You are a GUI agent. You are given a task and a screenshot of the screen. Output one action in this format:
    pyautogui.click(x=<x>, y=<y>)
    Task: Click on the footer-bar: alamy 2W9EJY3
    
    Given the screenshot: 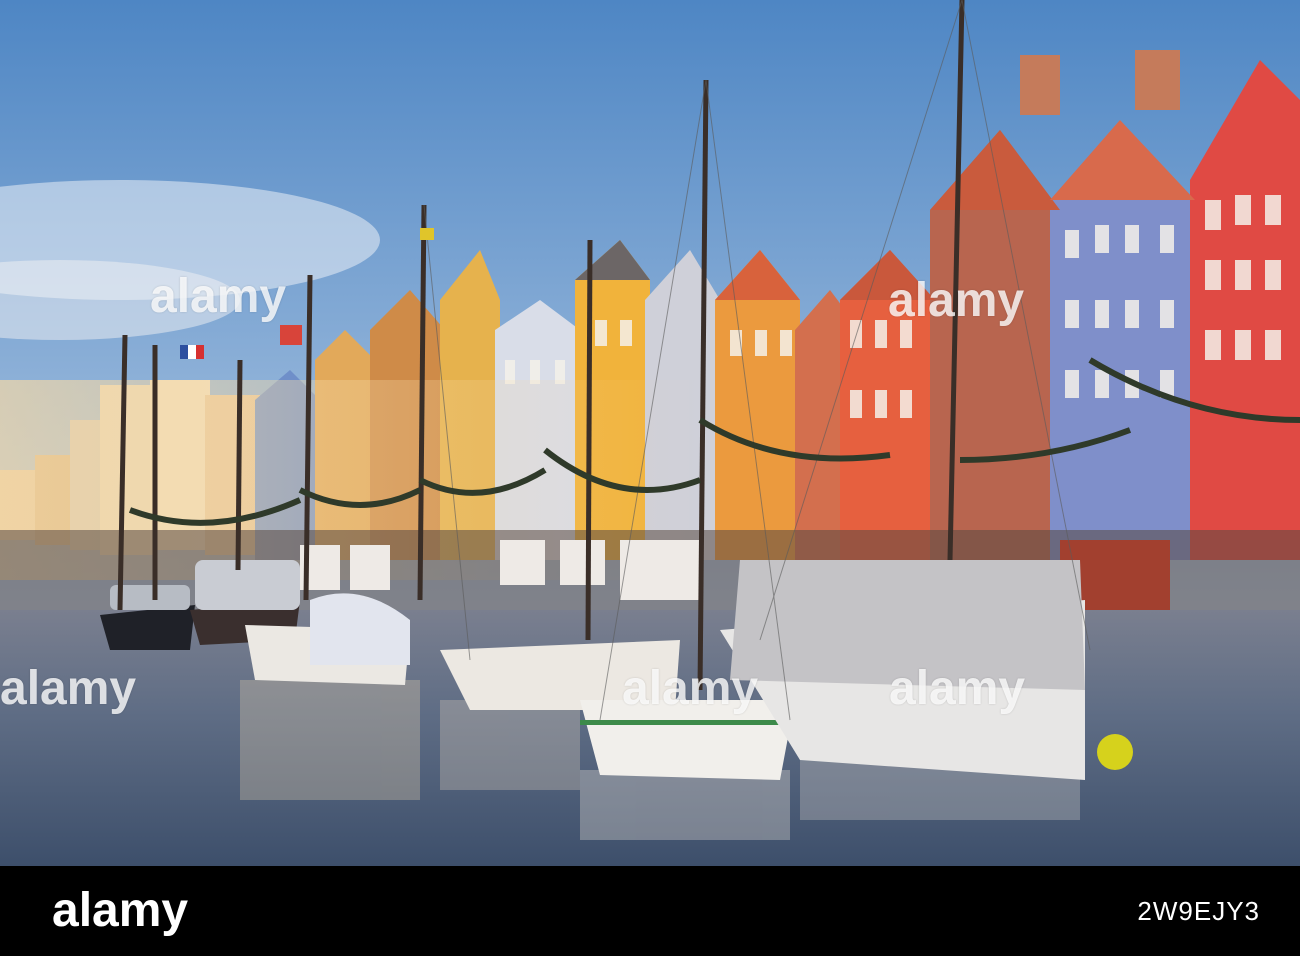 What is the action you would take?
    pyautogui.click(x=650, y=911)
    